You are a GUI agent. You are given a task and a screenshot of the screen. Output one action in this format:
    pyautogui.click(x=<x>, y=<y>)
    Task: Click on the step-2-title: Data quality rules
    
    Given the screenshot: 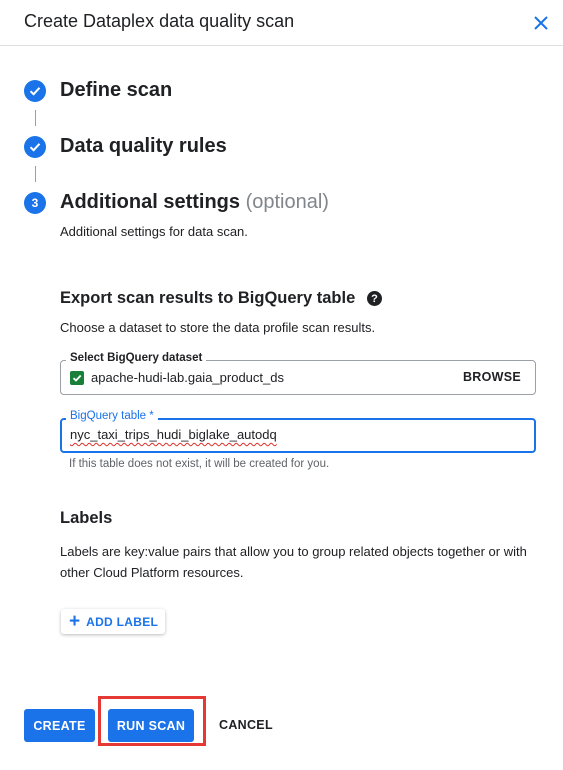 What is the action you would take?
    pyautogui.click(x=143, y=146)
    